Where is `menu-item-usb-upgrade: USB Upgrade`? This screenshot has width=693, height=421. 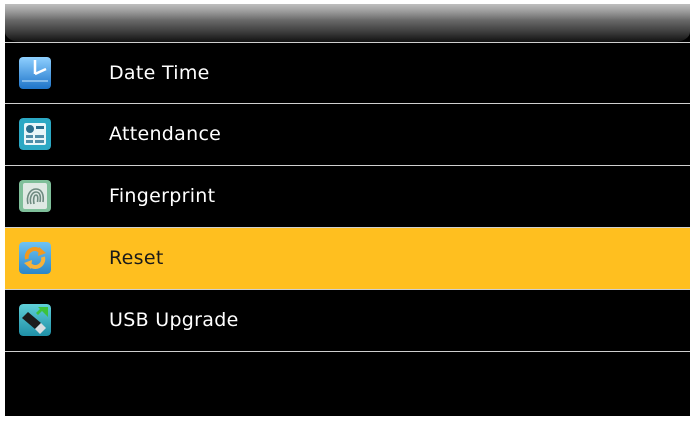 menu-item-usb-upgrade: USB Upgrade is located at coordinates (347, 321).